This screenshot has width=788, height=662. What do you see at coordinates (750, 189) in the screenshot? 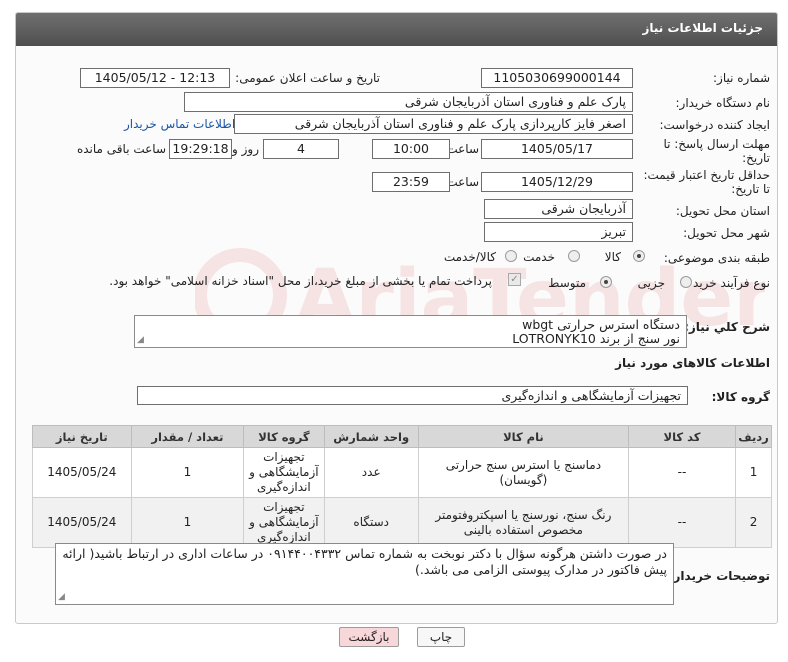
I see `validity-label-2: تا تاریخ:` at bounding box center [750, 189].